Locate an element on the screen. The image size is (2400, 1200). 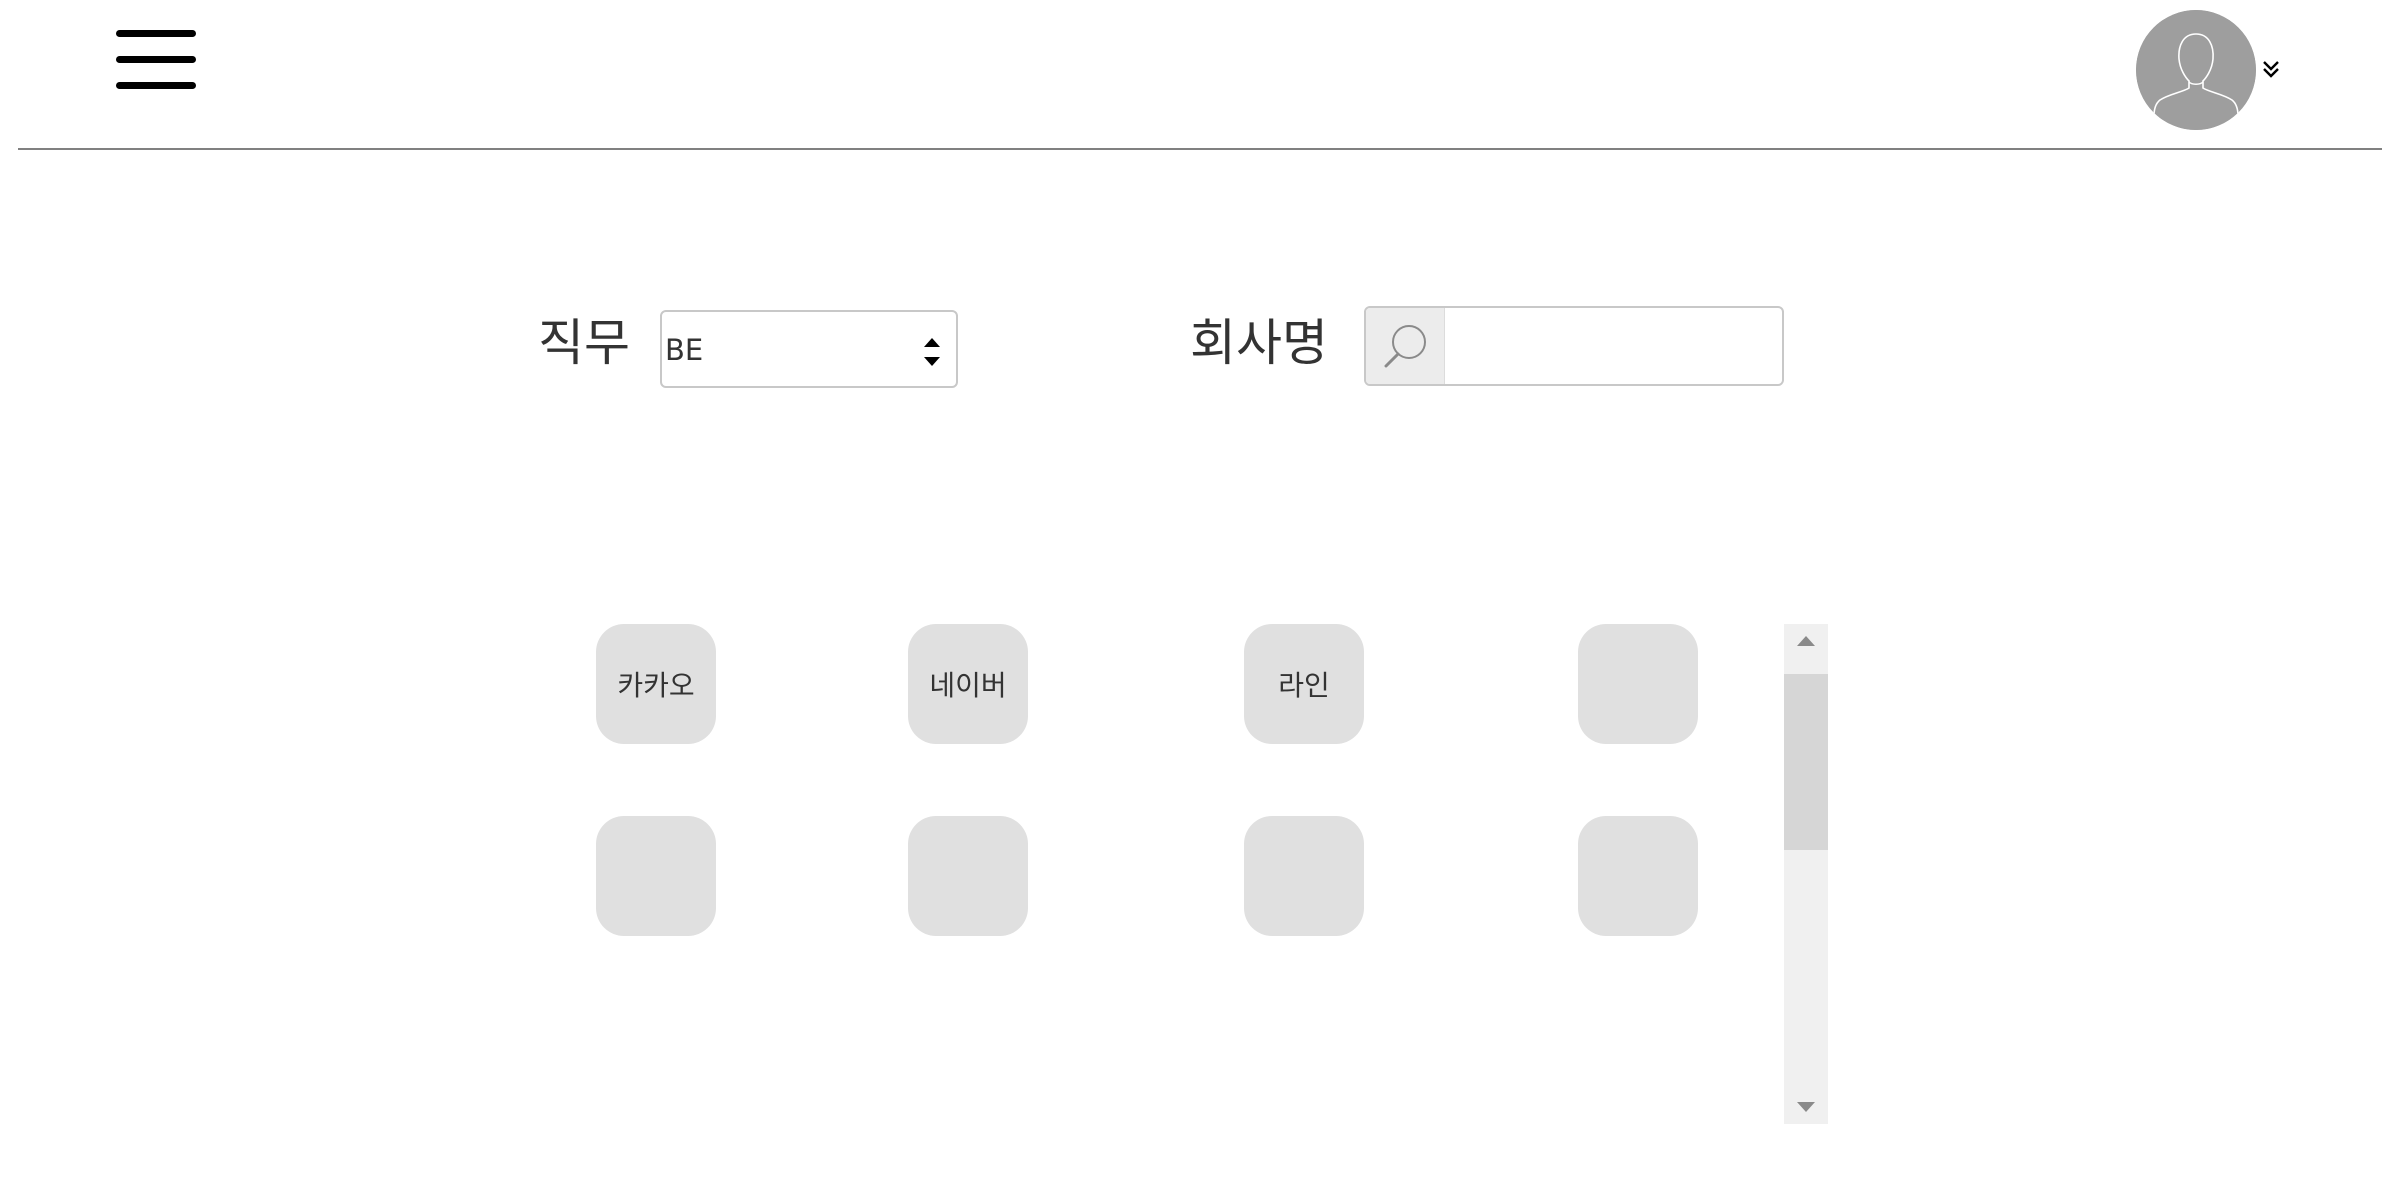
job-select: BE is located at coordinates (809, 349).